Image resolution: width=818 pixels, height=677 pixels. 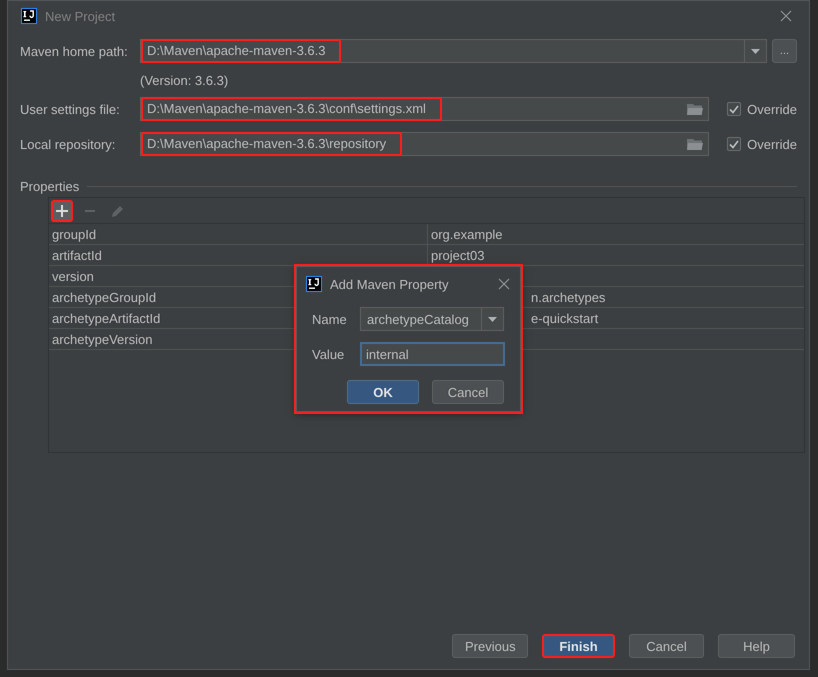 What do you see at coordinates (467, 234) in the screenshot?
I see `table-cell: org.example` at bounding box center [467, 234].